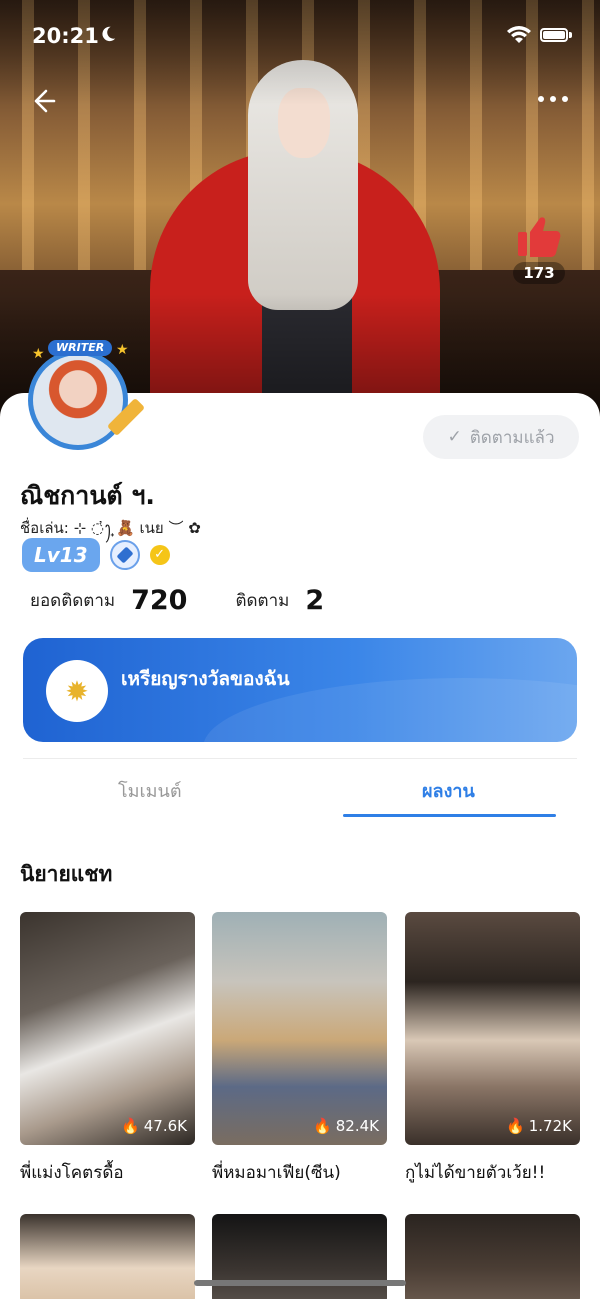 The height and width of the screenshot is (1299, 600). I want to click on more-options-icon, so click(556, 101).